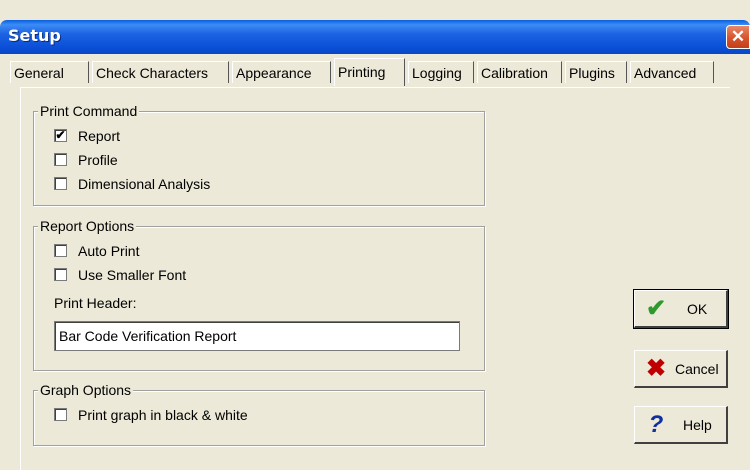 This screenshot has height=470, width=750. What do you see at coordinates (592, 73) in the screenshot?
I see `tab-label: Plugins` at bounding box center [592, 73].